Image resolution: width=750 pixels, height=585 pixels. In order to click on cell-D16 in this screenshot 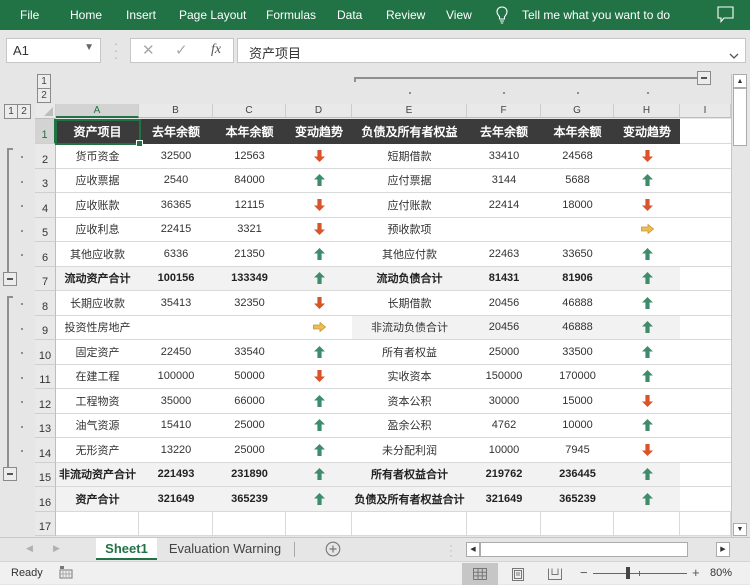, I will do `click(319, 499)`.